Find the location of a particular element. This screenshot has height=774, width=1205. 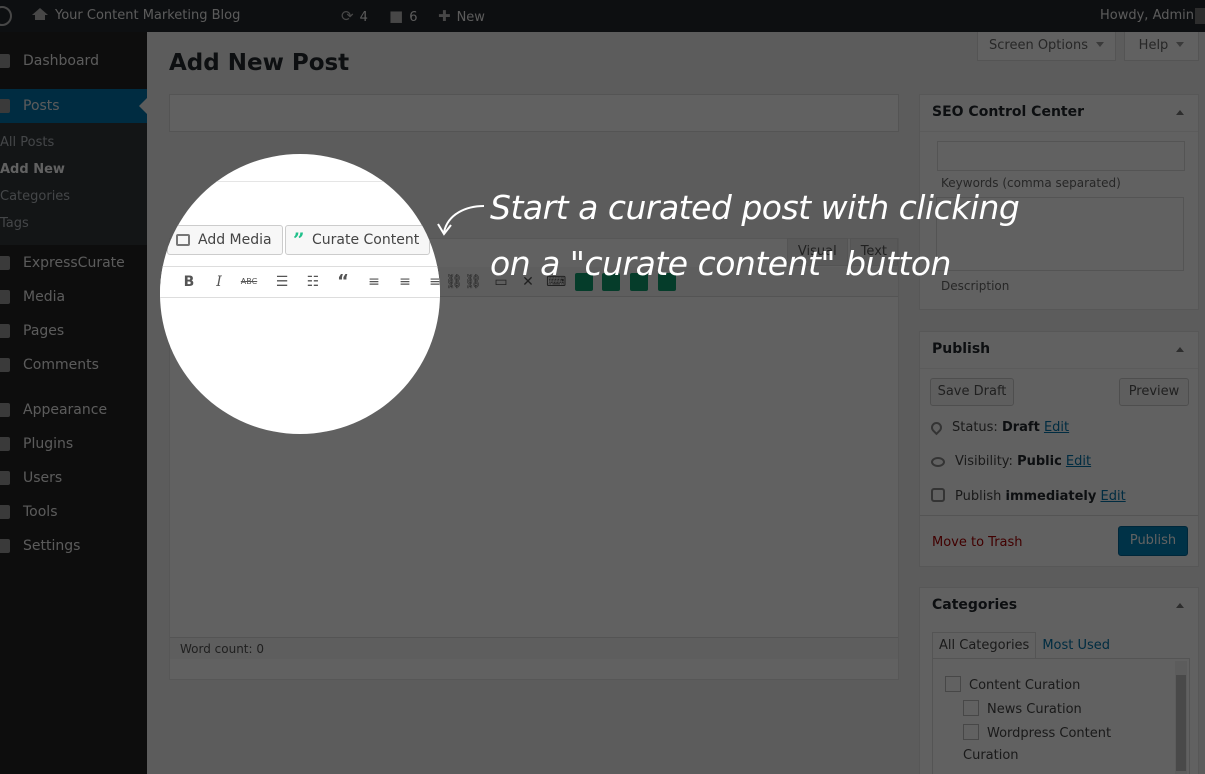

sidebar-item-label: Plugins is located at coordinates (48, 444).